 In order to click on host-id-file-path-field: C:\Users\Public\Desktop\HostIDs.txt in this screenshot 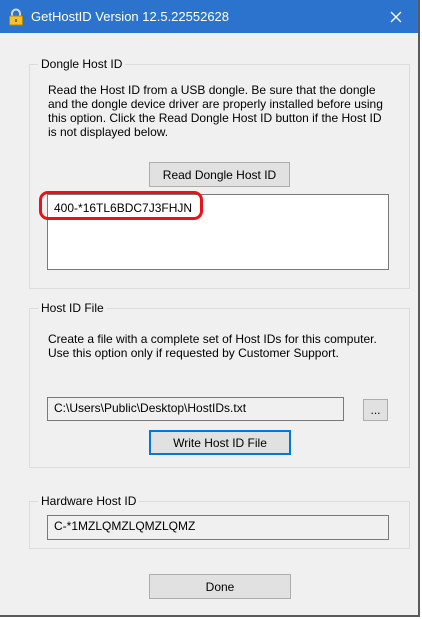, I will do `click(195, 409)`.